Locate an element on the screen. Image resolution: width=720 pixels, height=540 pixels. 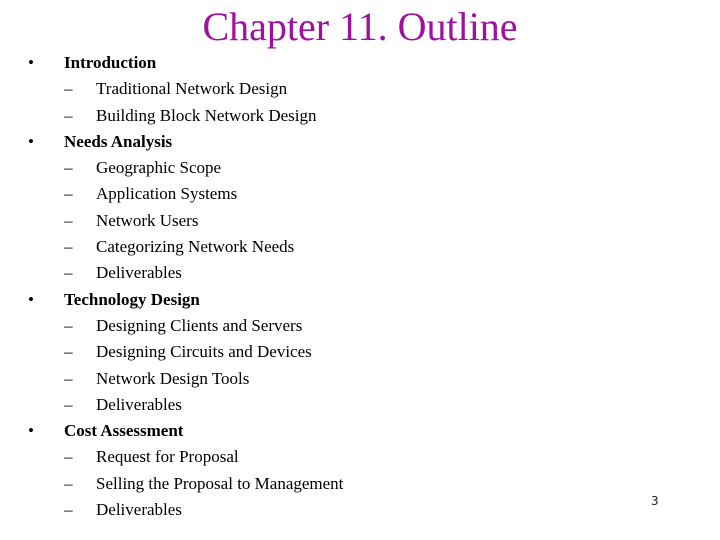
list-item: – Selling the Proposal to Management is located at coordinates (203, 484).